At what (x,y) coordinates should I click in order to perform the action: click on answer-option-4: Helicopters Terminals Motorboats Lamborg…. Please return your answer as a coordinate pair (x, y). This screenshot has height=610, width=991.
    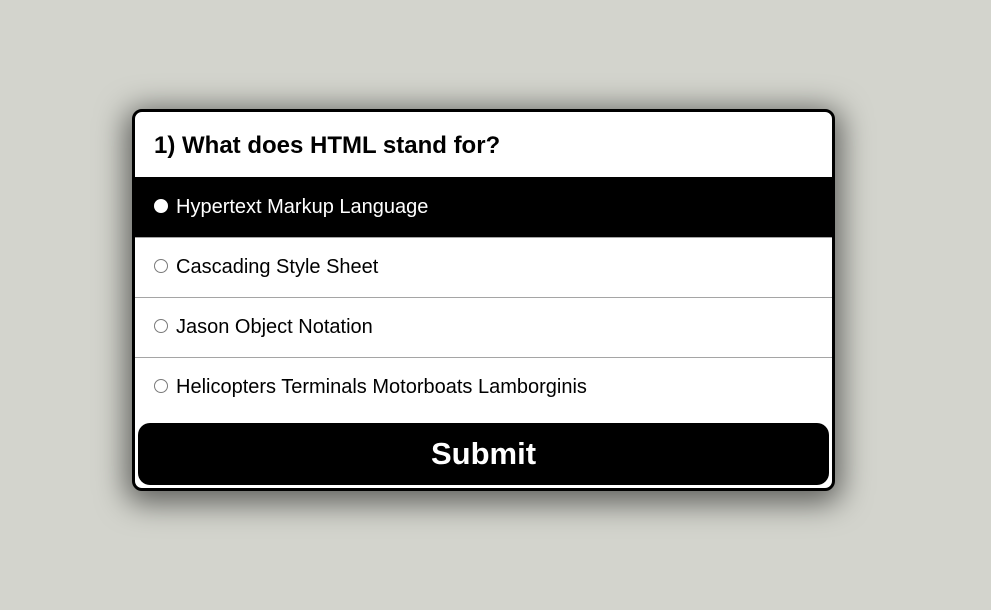
    Looking at the image, I should click on (483, 387).